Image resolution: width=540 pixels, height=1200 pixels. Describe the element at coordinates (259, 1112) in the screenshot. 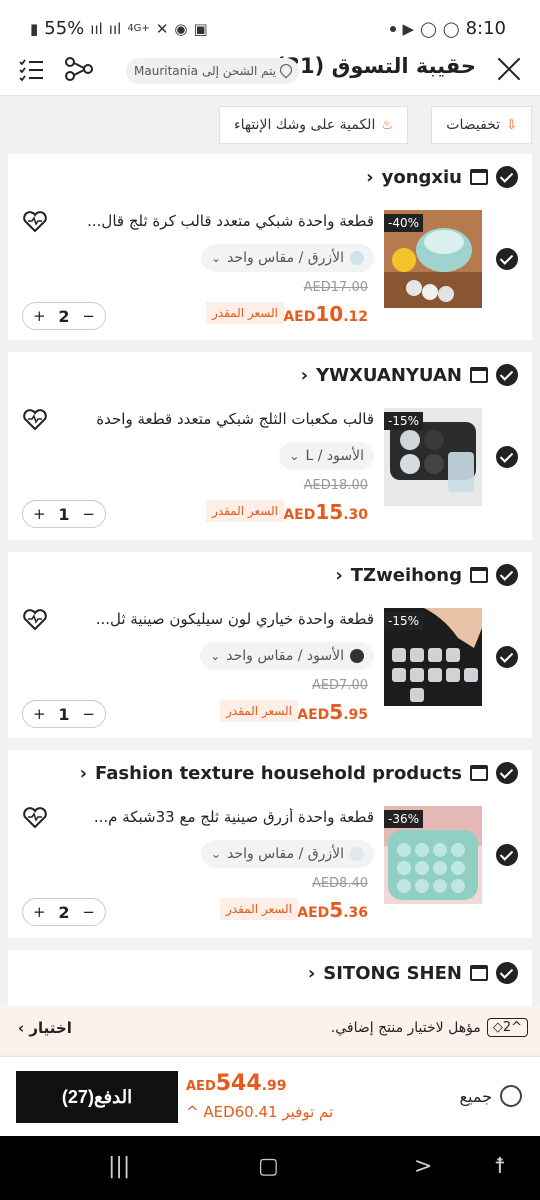

I see `savings-toggle: ^ AED60.41 تم توفير` at that location.